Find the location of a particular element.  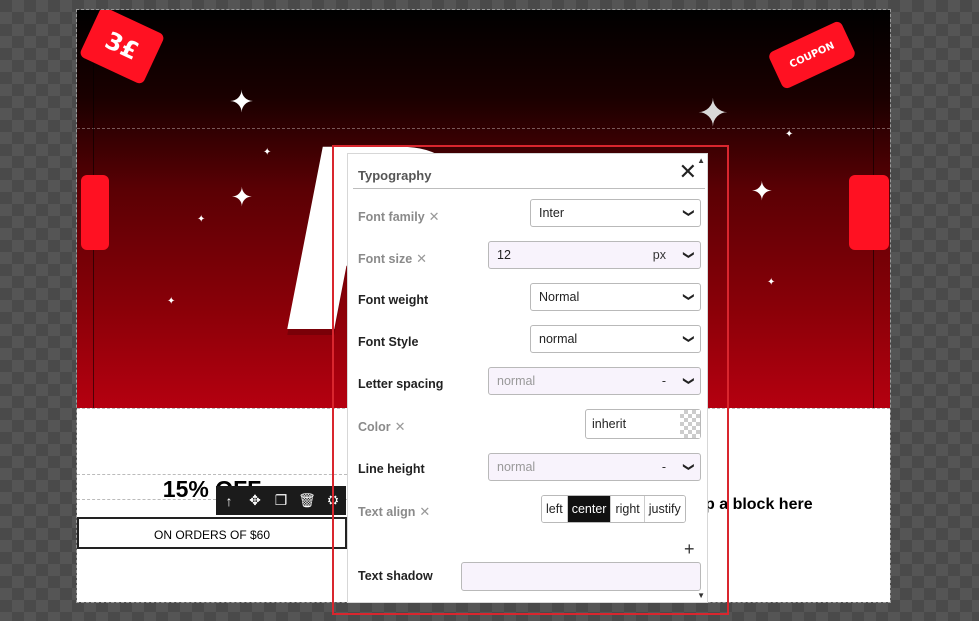

coupon-ticket-left-text: 3£ is located at coordinates (122, 45).